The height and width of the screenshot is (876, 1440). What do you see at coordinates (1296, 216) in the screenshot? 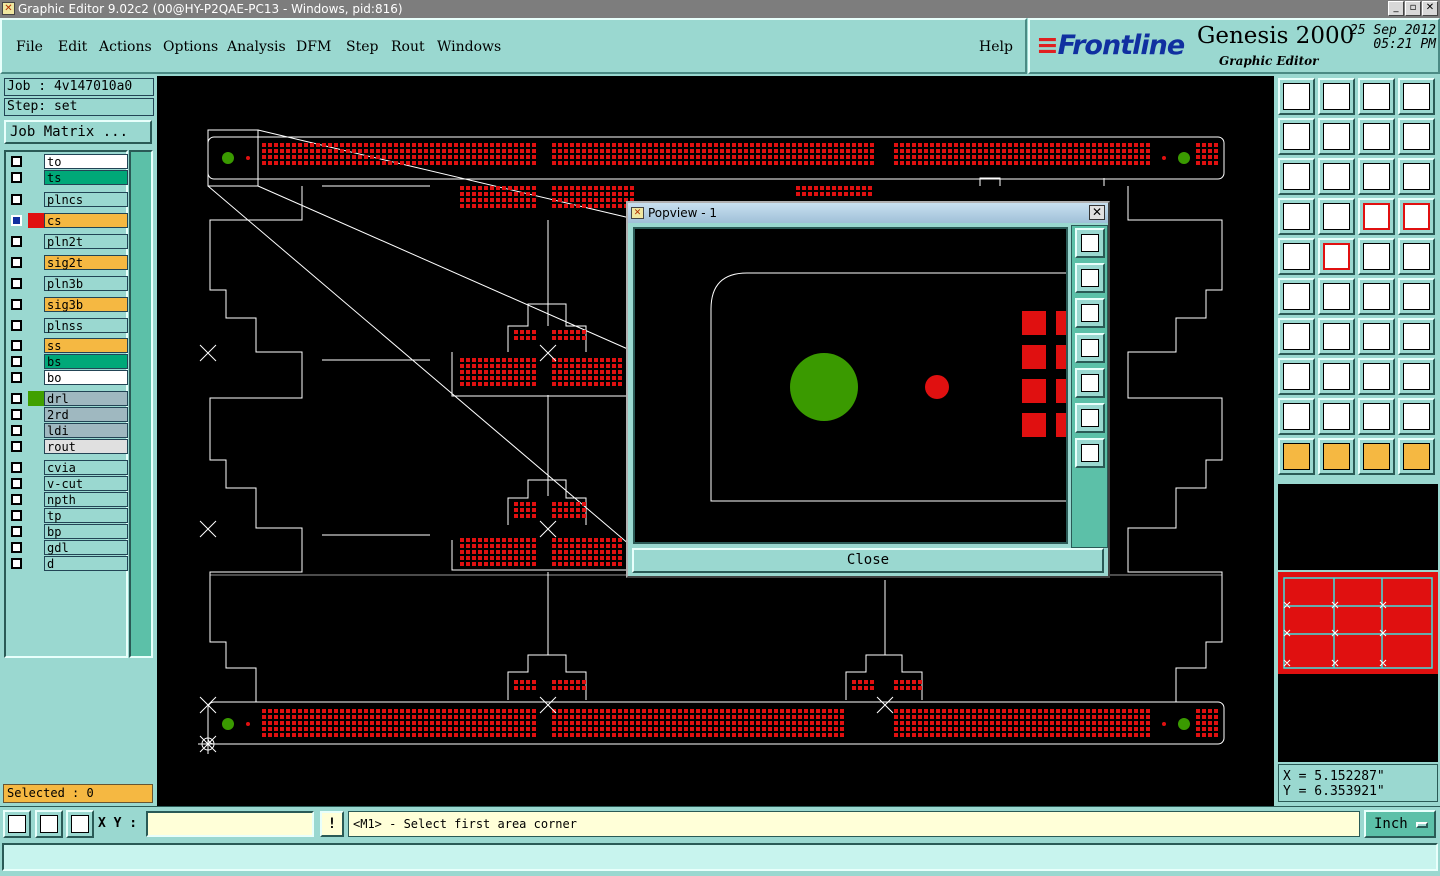
I see `settings-button` at bounding box center [1296, 216].